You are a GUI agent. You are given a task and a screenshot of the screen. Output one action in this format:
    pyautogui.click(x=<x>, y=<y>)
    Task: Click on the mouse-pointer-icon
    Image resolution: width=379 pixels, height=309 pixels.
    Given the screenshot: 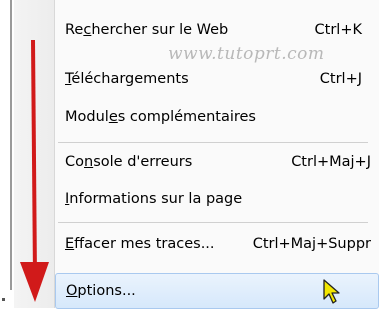 What is the action you would take?
    pyautogui.click(x=331, y=291)
    